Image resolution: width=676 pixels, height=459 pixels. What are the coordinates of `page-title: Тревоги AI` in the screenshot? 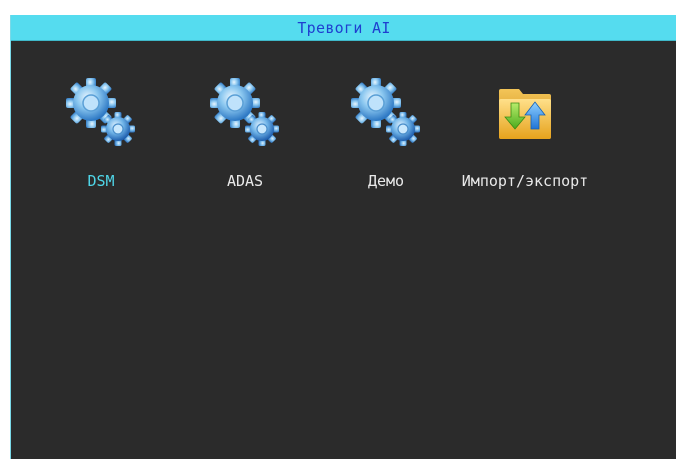 It's located at (344, 27).